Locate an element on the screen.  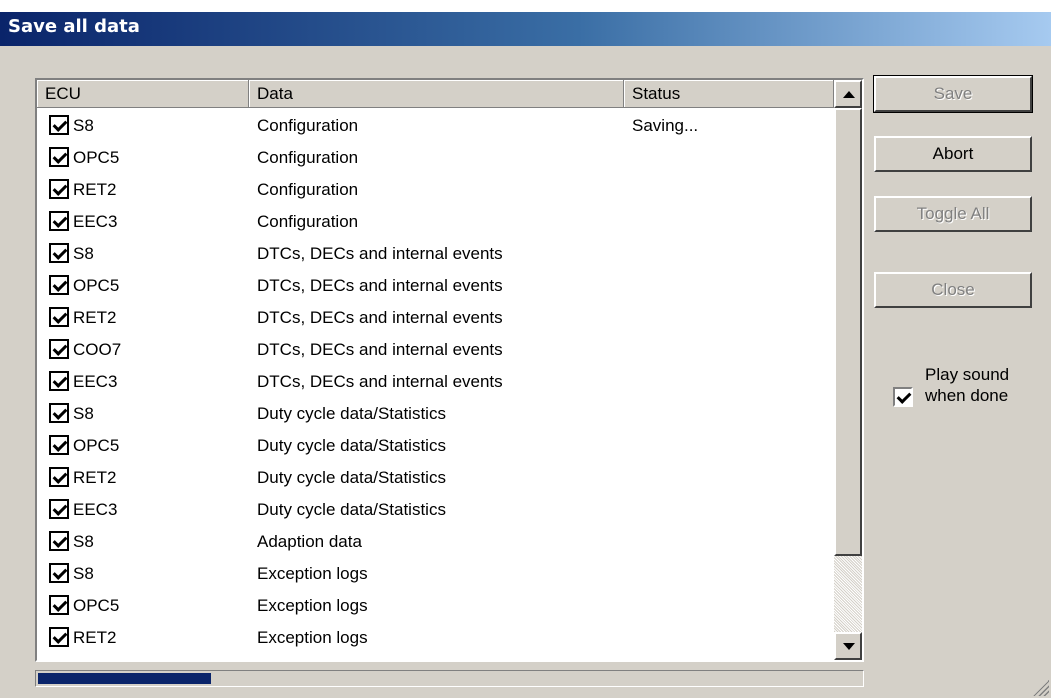
row-data: Adaption data is located at coordinates (309, 541).